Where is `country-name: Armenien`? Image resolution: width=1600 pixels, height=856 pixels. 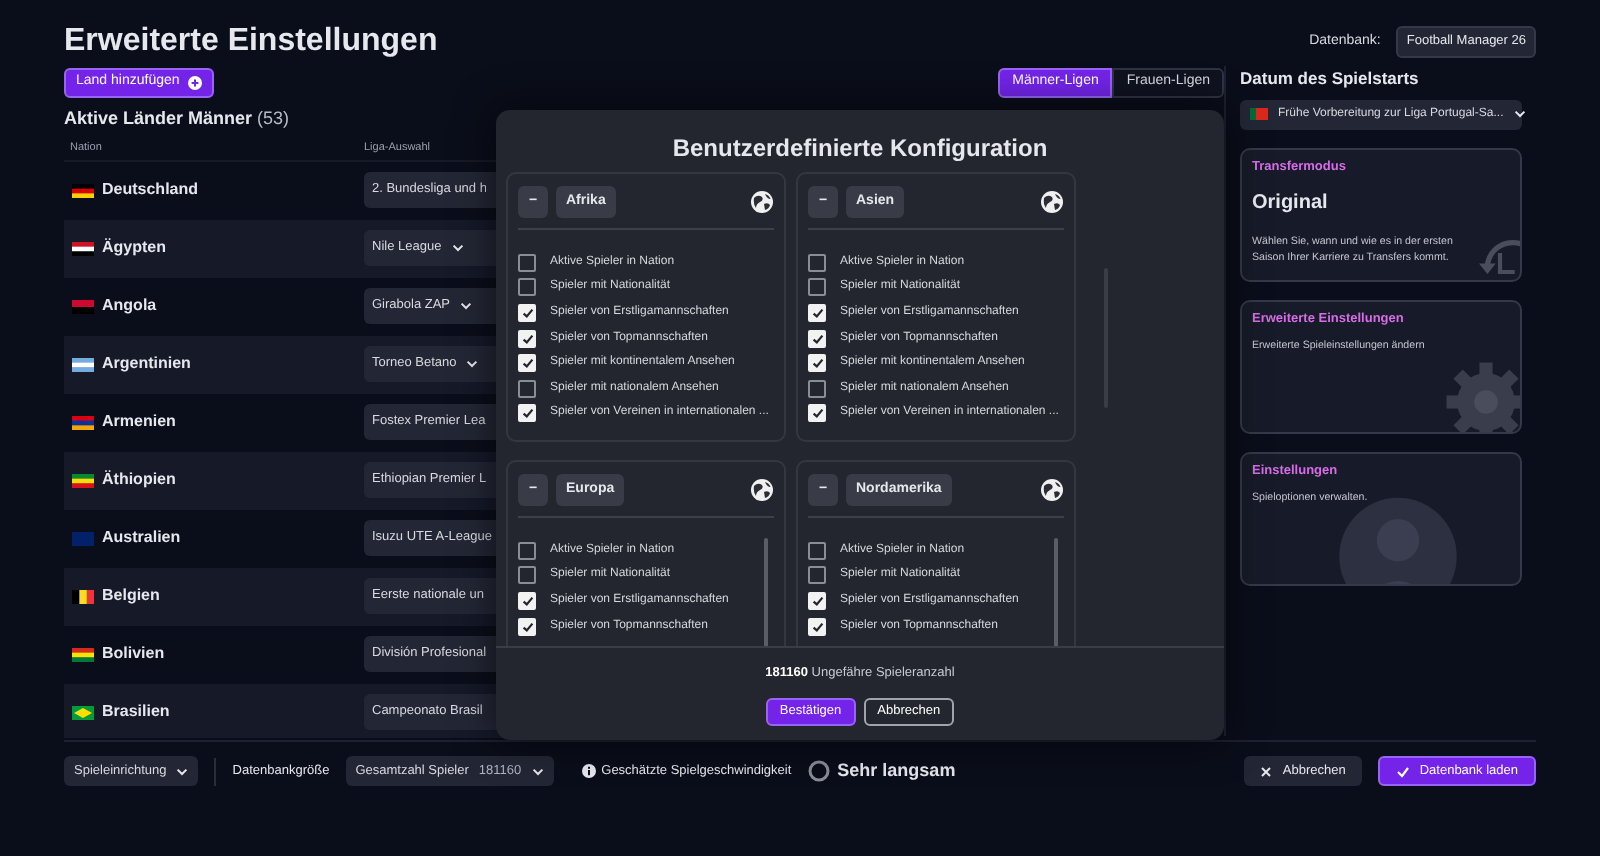 country-name: Armenien is located at coordinates (140, 422).